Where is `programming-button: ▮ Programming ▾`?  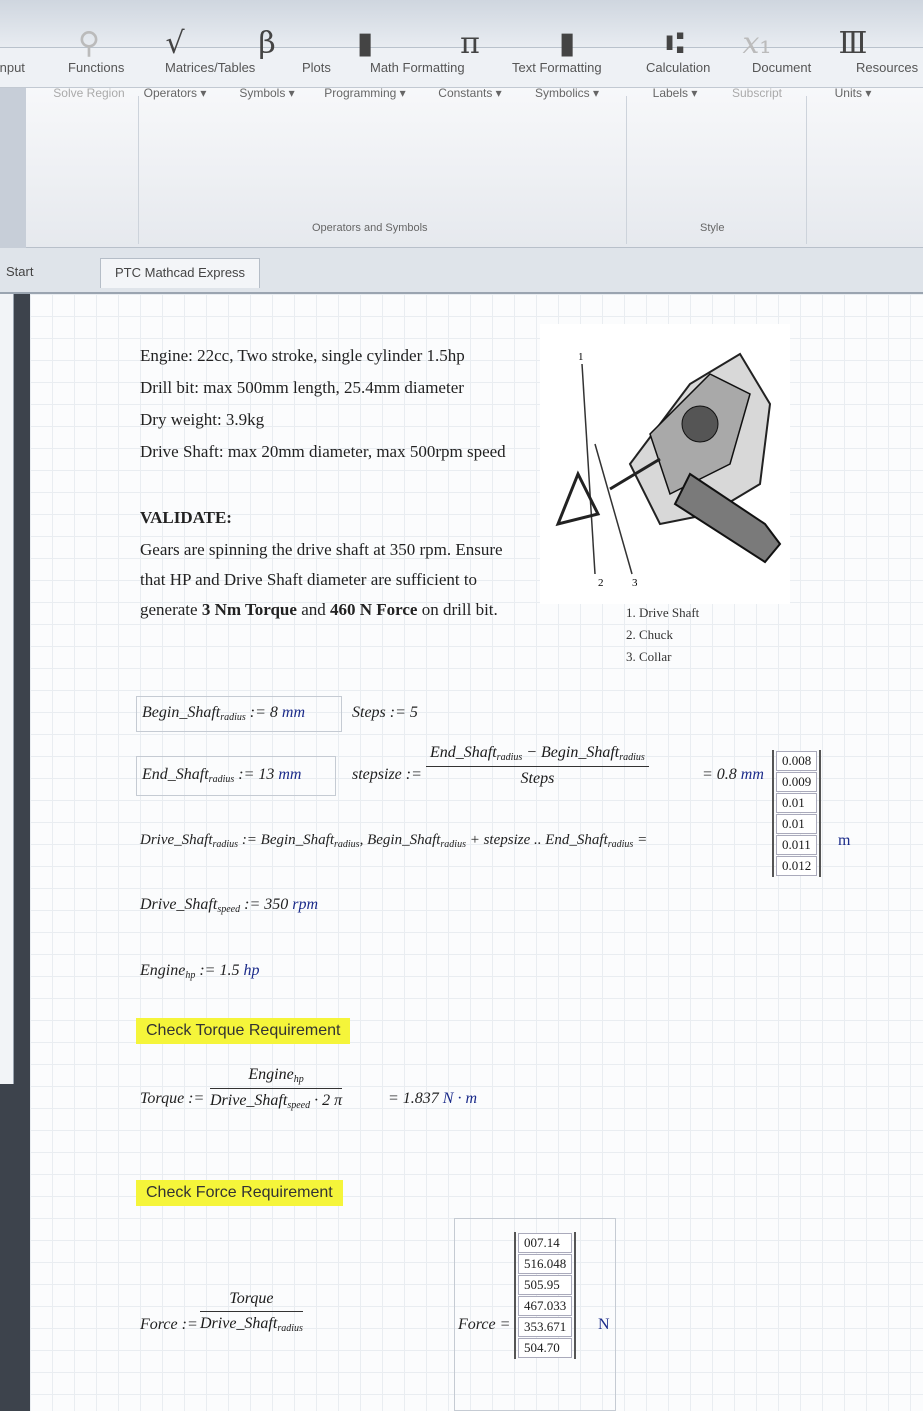
programming-button: ▮ Programming ▾ is located at coordinates (365, 60).